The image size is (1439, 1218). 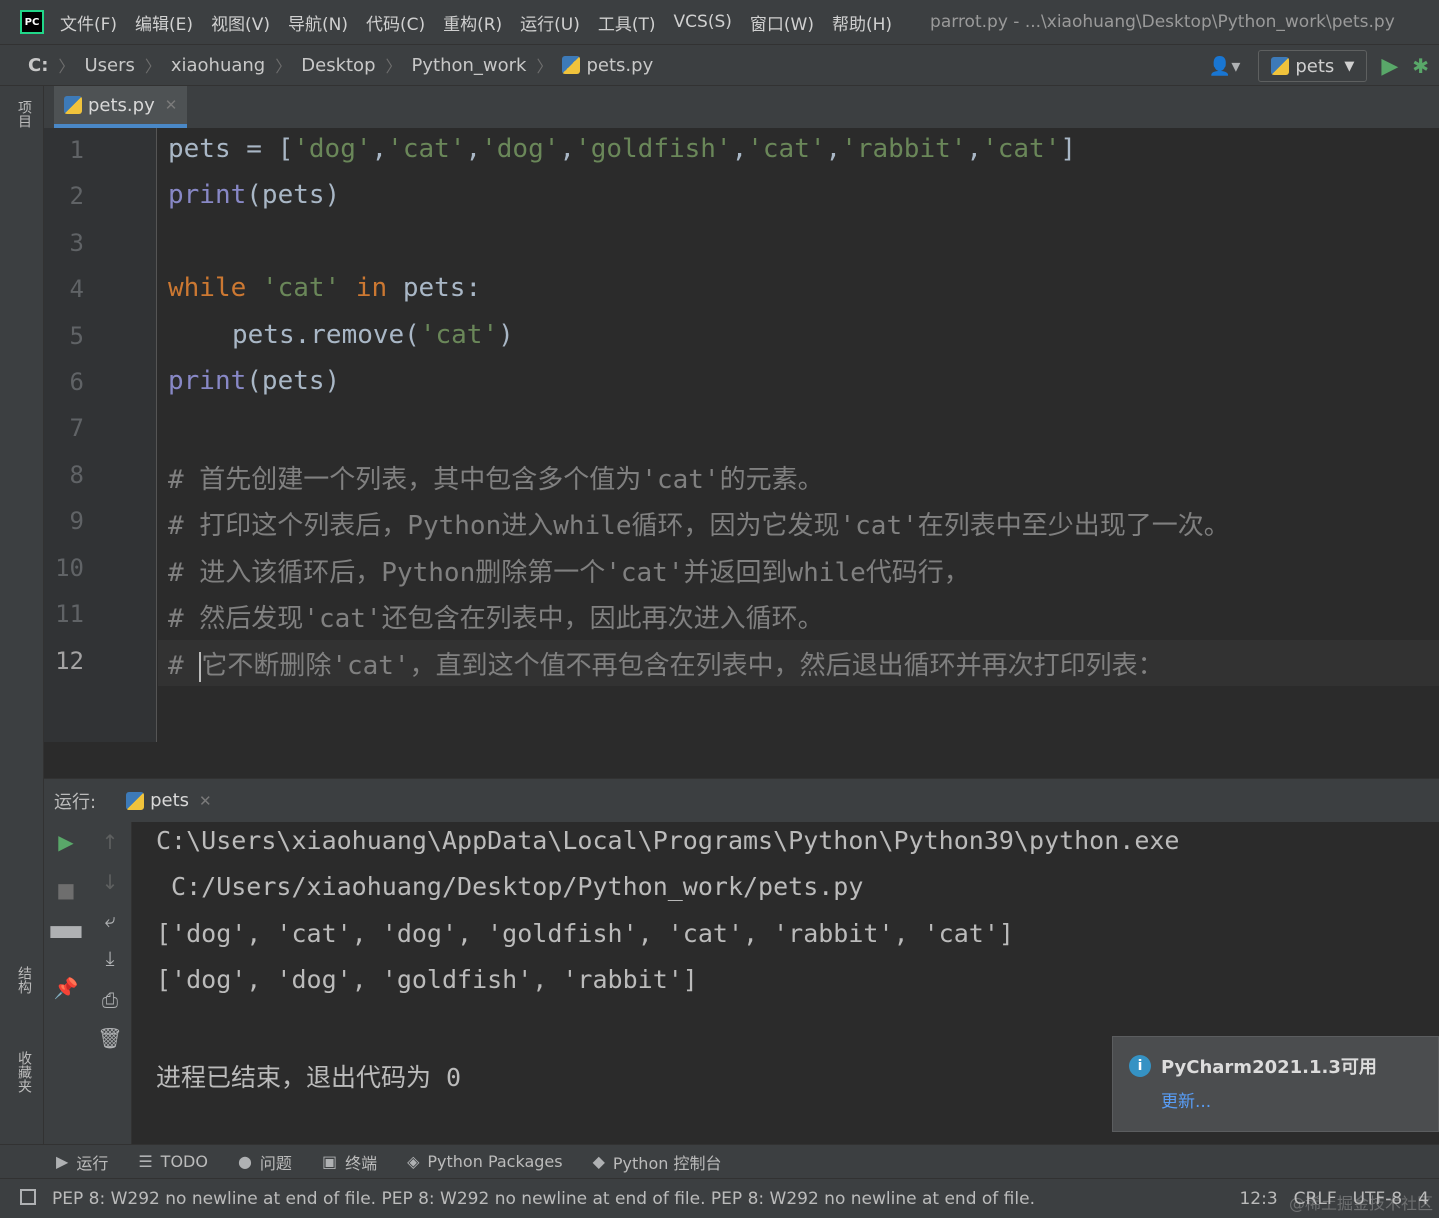 I want to click on menu-window: 窗口(W), so click(x=782, y=22).